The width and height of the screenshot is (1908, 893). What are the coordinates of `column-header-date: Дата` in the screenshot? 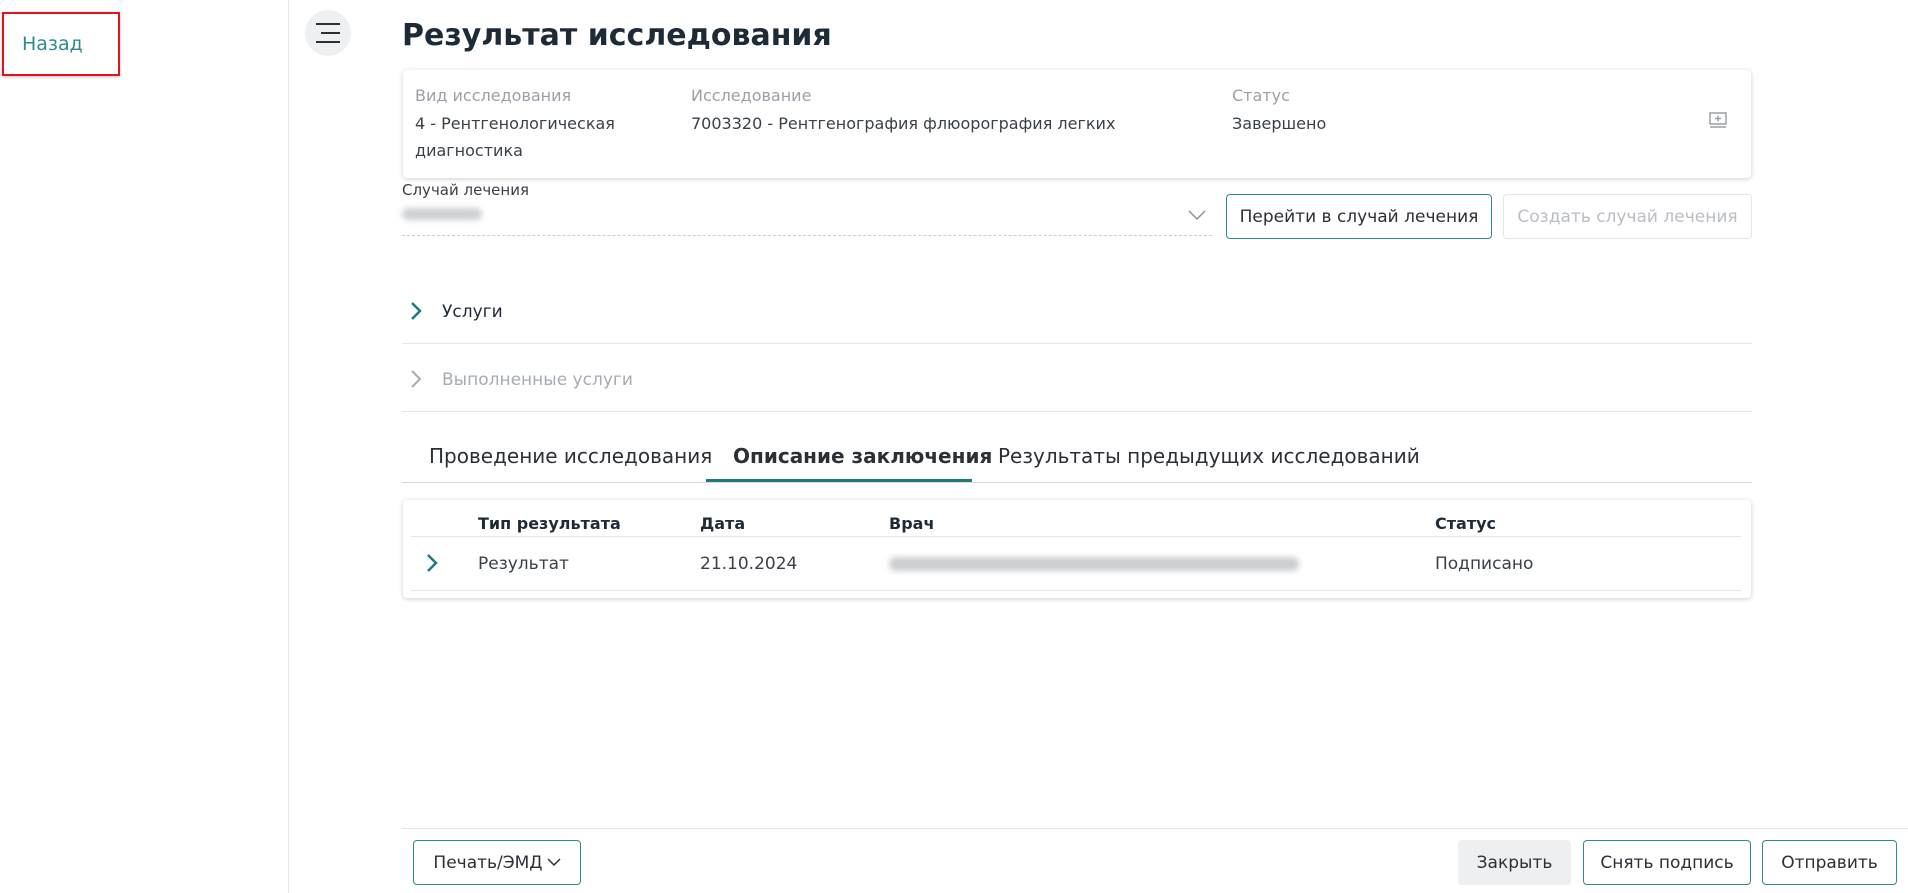 It's located at (723, 523).